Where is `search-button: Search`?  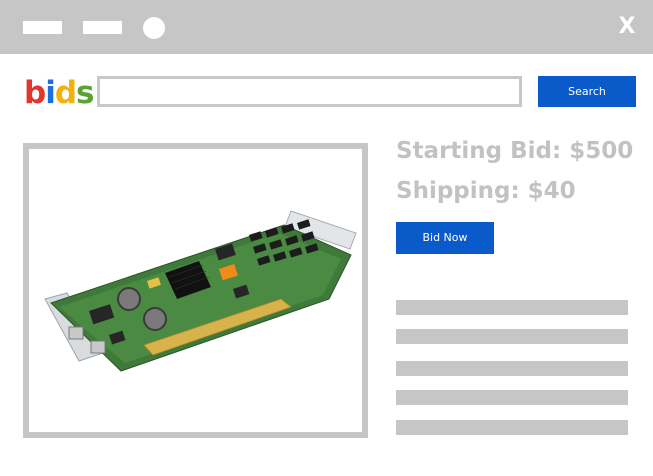 search-button: Search is located at coordinates (587, 91).